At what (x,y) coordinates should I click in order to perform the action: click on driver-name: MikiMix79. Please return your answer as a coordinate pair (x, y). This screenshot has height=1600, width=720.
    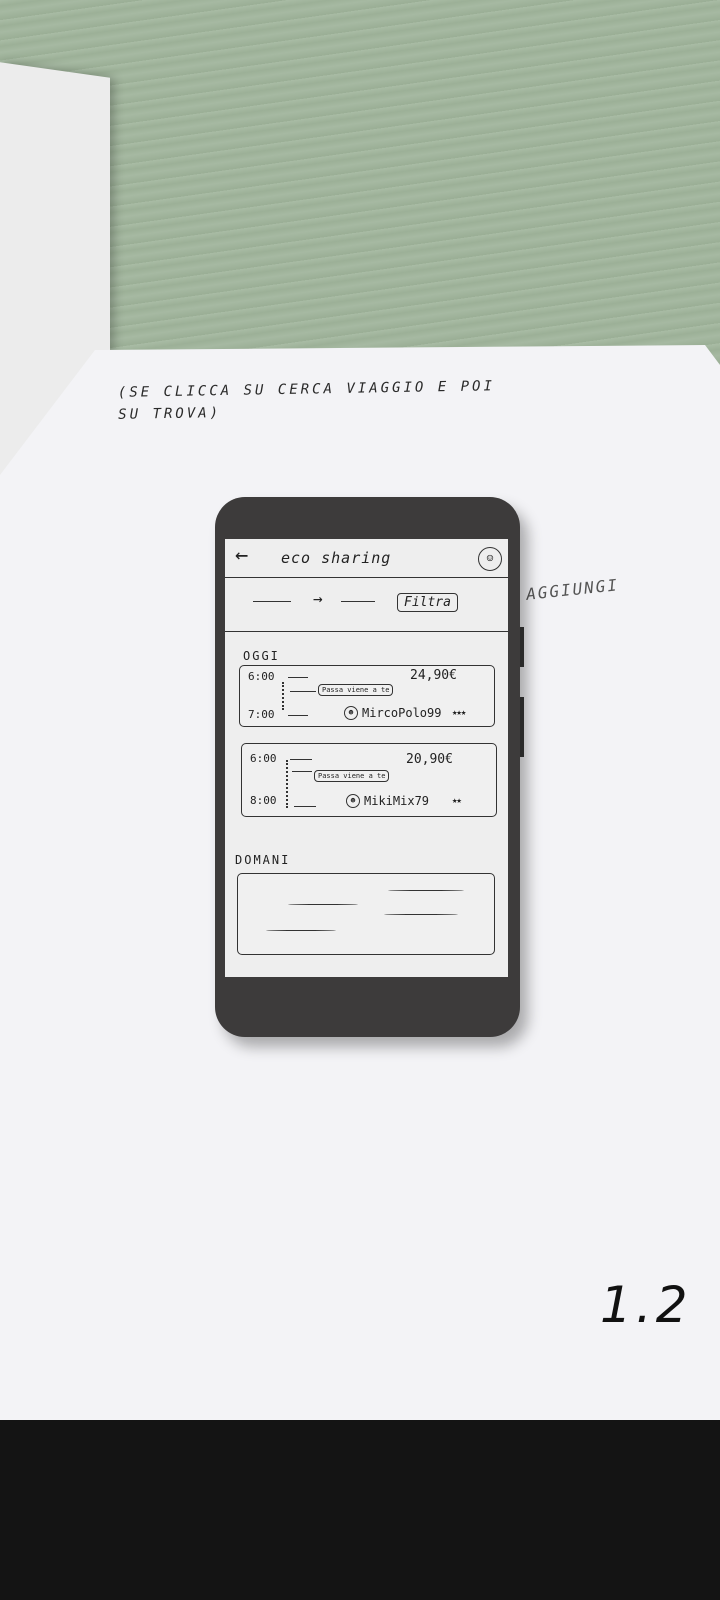
    Looking at the image, I should click on (397, 801).